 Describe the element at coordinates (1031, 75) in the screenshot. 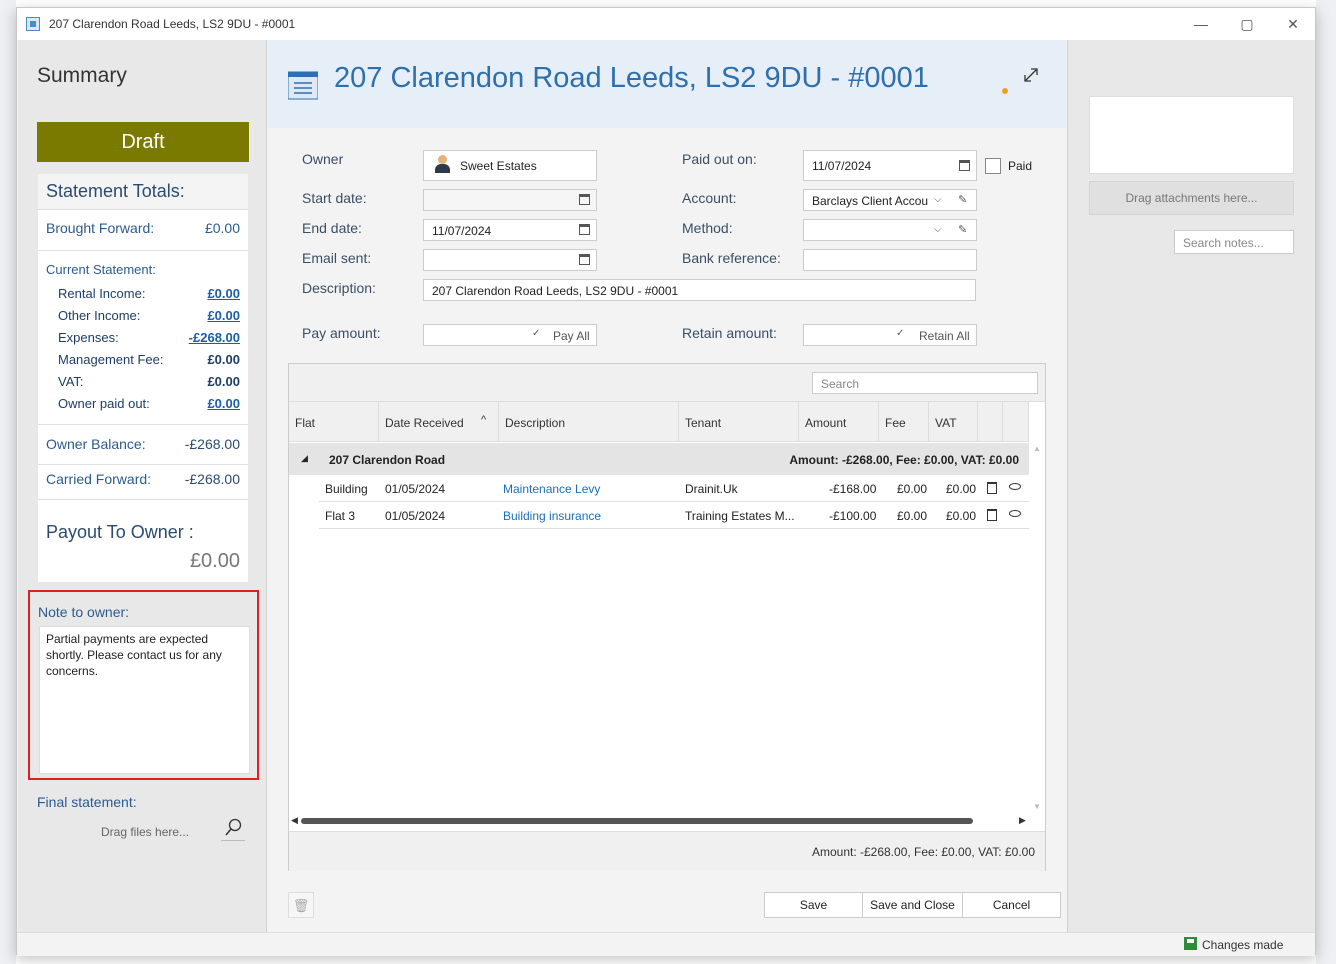

I see `expand-icon` at that location.